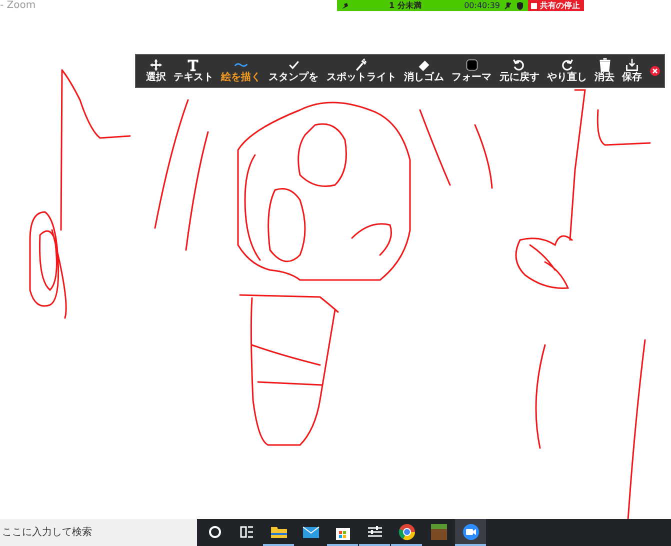  I want to click on toolbar-tool: フォーマ, so click(472, 71).